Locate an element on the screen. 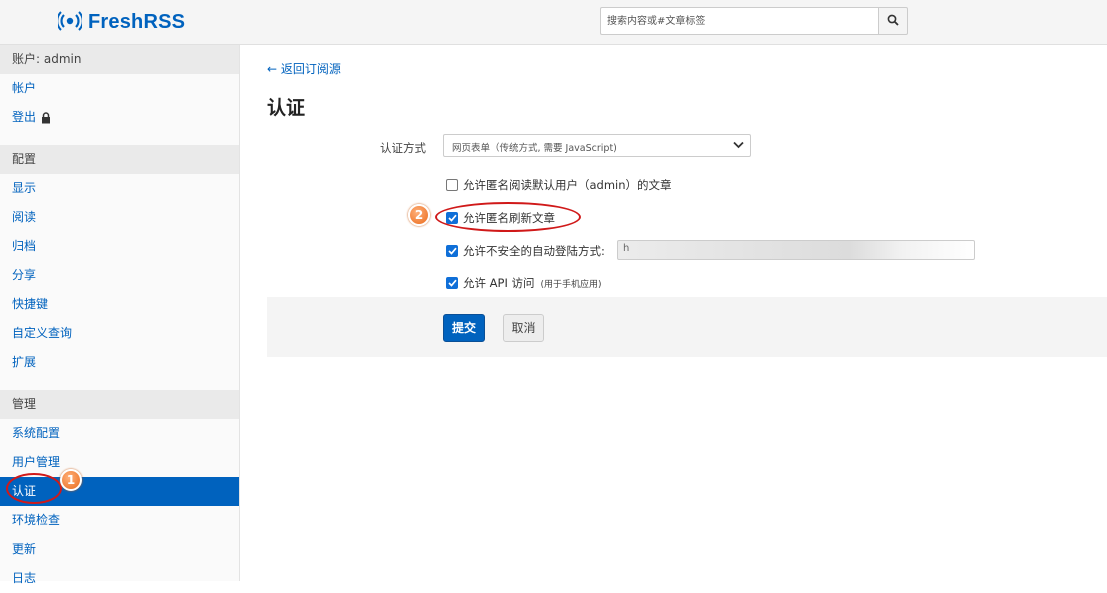 Image resolution: width=1107 pixels, height=593 pixels. search-form is located at coordinates (754, 21).